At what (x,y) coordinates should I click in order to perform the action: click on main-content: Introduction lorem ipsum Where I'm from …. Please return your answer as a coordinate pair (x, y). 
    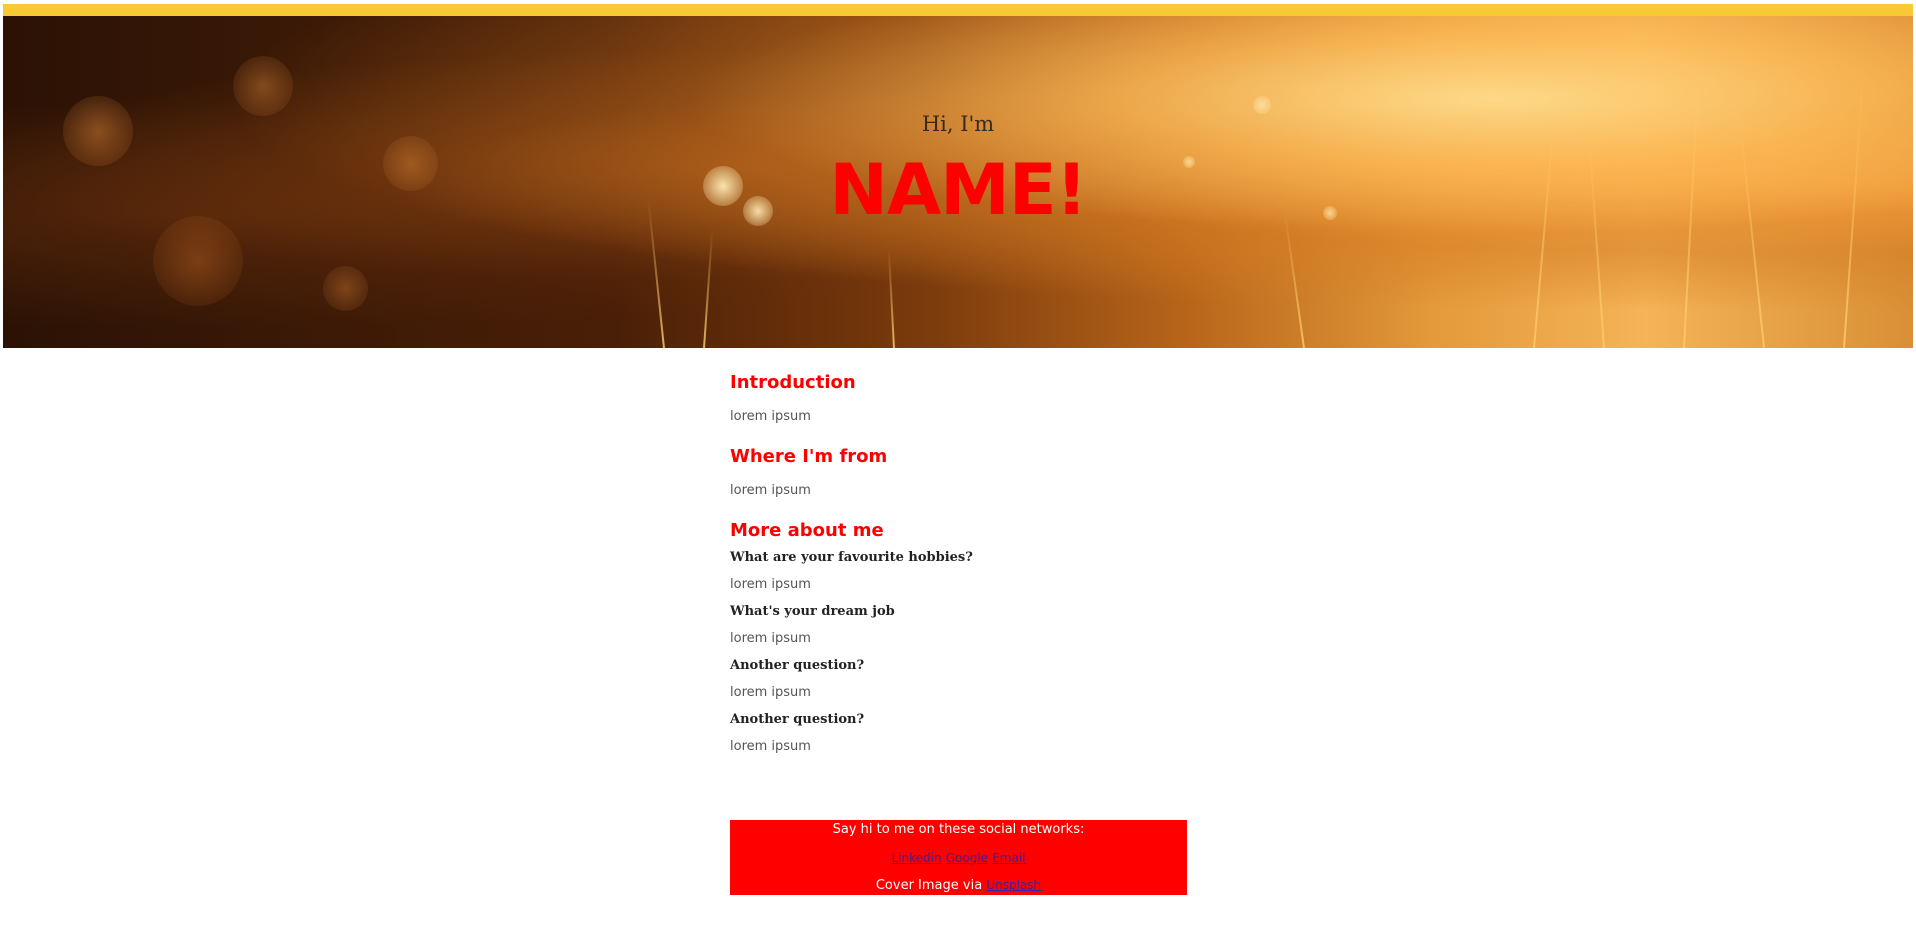
    Looking at the image, I should click on (958, 563).